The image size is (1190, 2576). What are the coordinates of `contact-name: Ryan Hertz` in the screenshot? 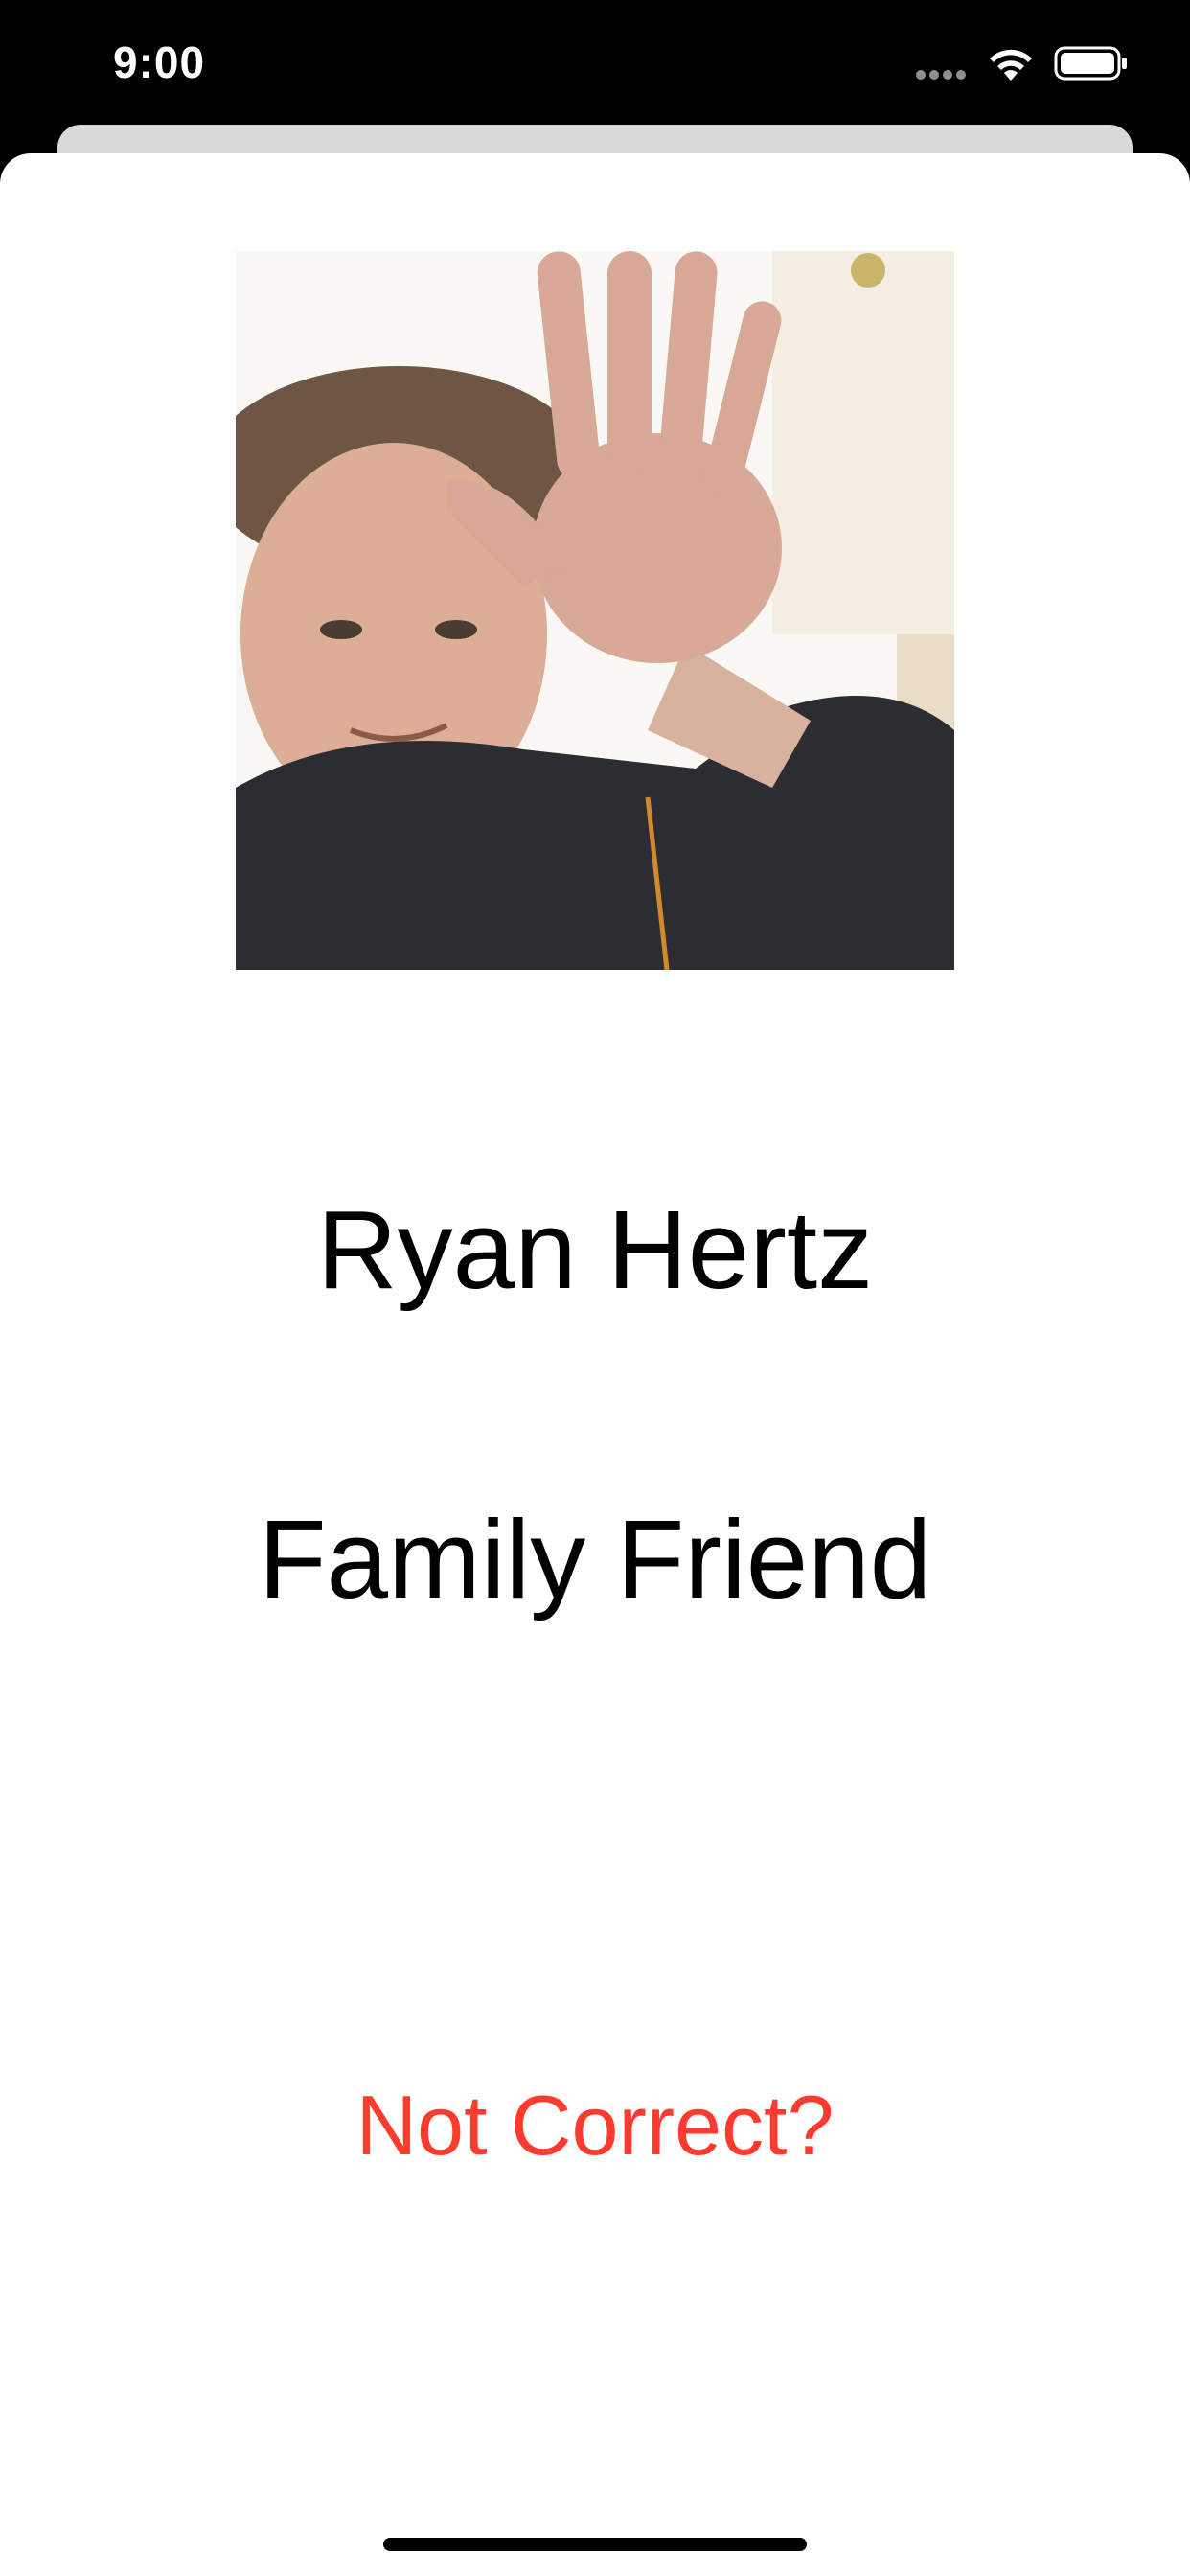 It's located at (595, 1249).